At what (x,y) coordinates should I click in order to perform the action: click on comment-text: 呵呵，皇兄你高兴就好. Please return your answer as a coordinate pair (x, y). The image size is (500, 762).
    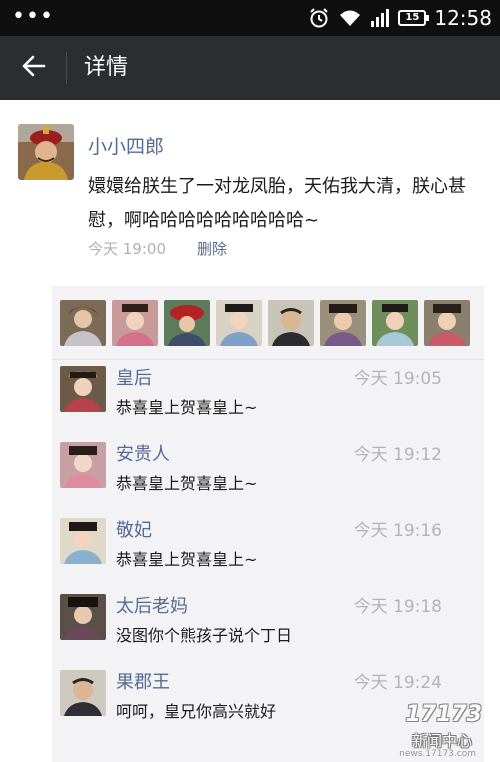
    Looking at the image, I should click on (196, 711).